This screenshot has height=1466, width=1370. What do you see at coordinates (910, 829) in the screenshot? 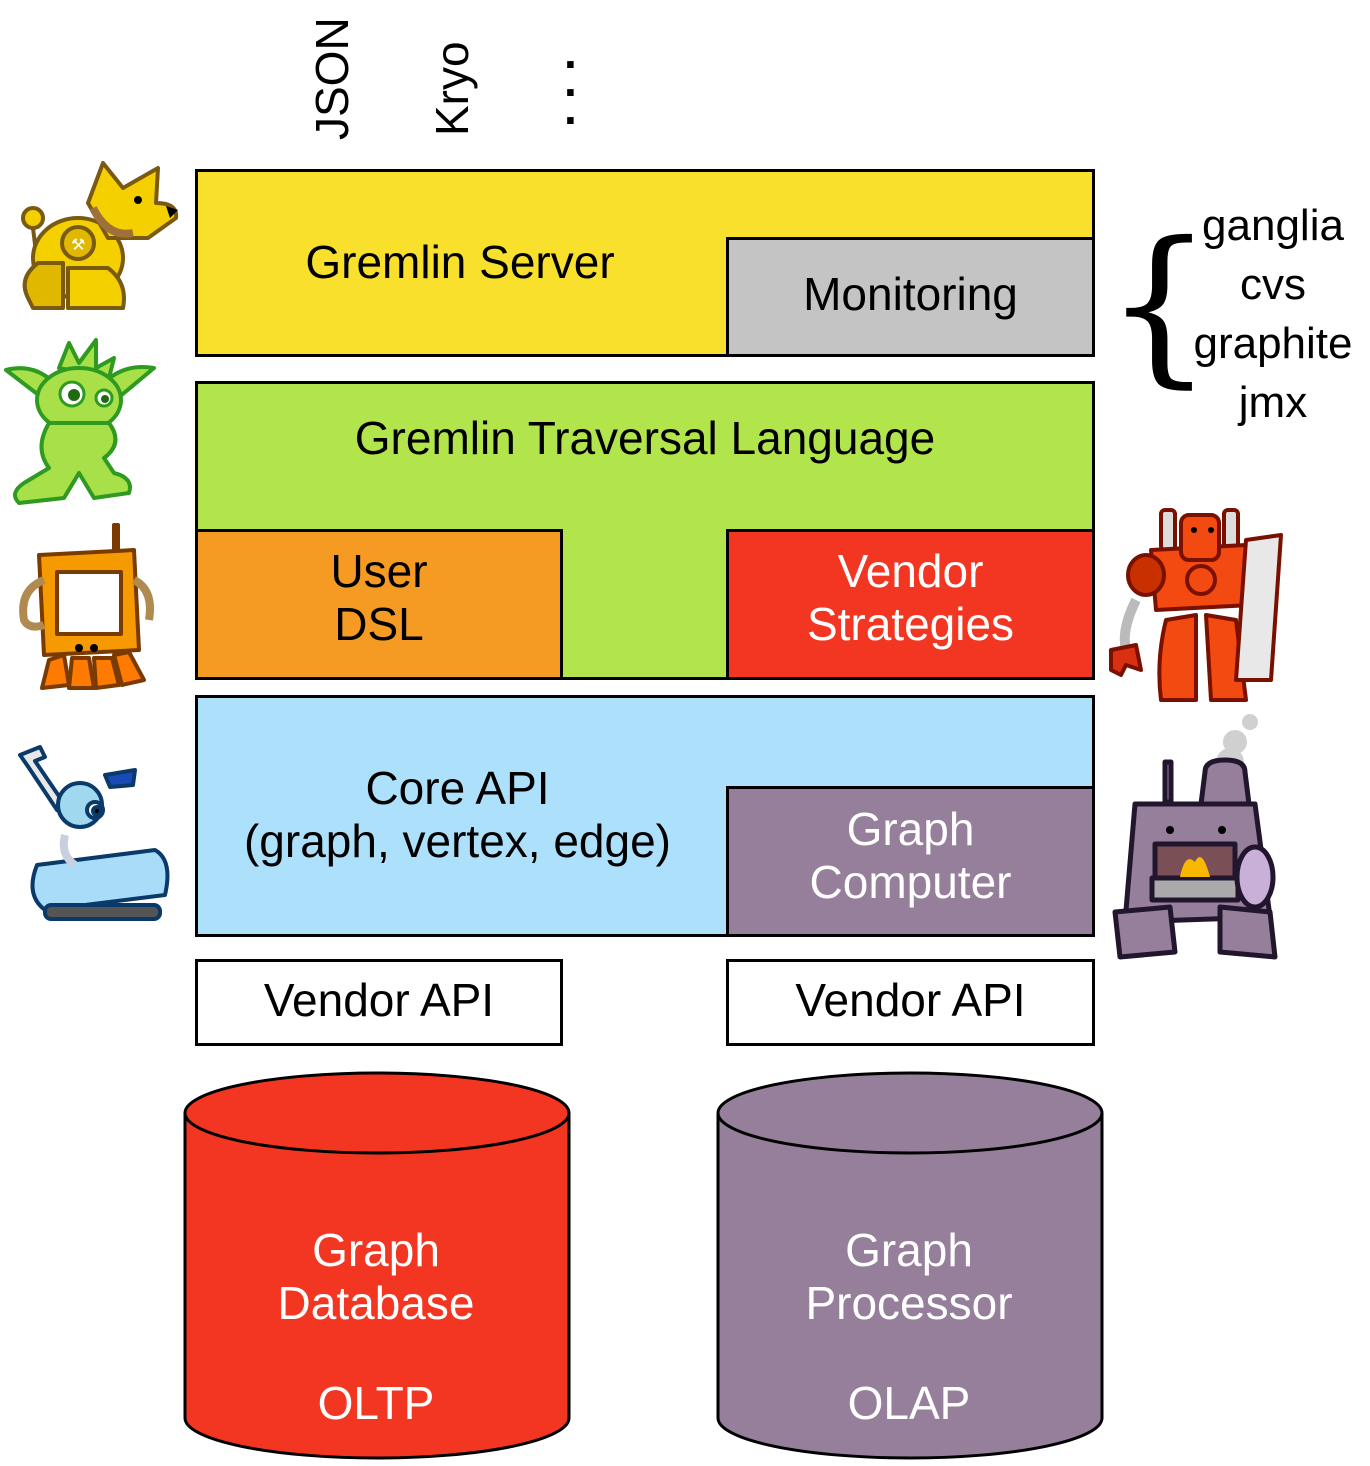
I see `graph-computer-line1: Graph` at bounding box center [910, 829].